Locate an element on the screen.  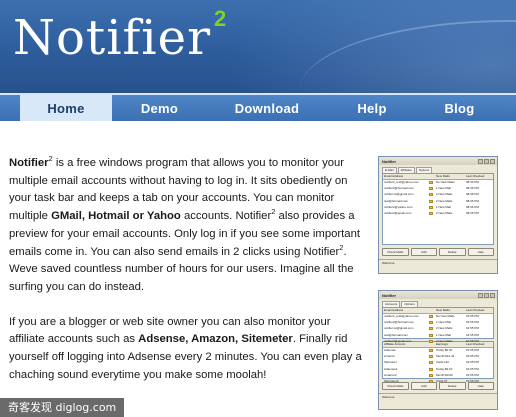
nav-item-home: Home is located at coordinates (66, 108).